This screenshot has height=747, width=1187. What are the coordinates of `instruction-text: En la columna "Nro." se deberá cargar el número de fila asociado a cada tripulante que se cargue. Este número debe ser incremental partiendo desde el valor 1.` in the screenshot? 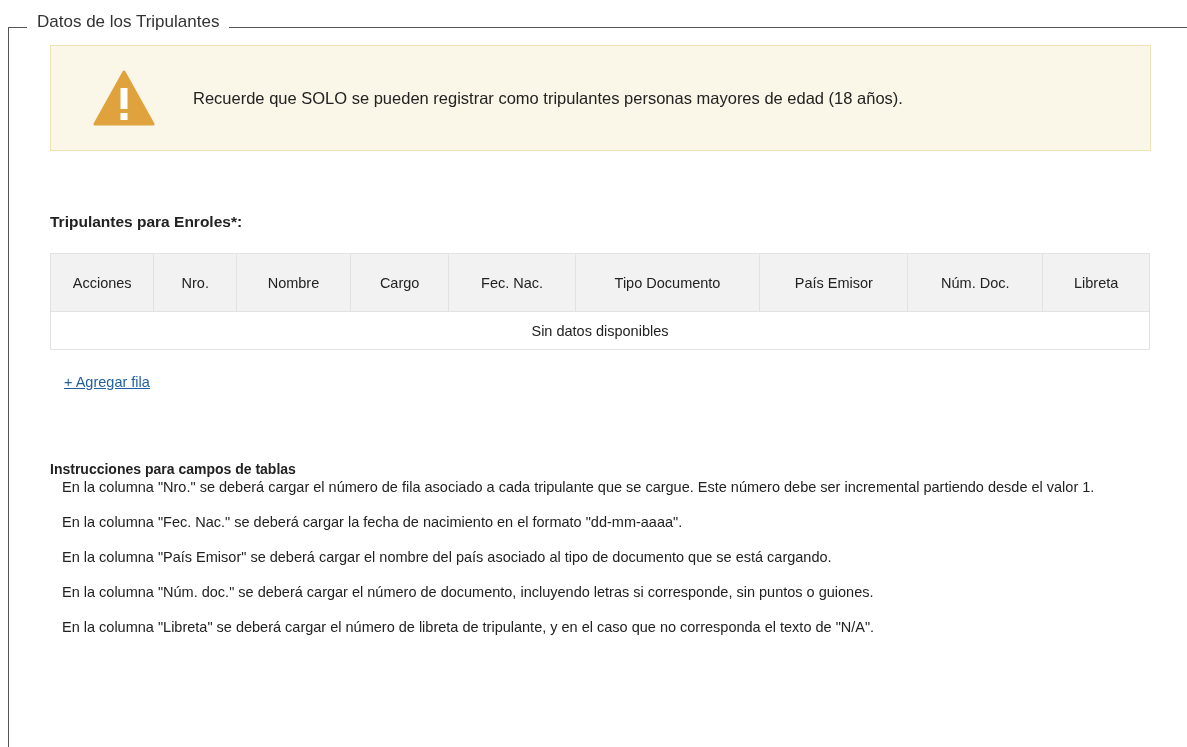 It's located at (579, 487).